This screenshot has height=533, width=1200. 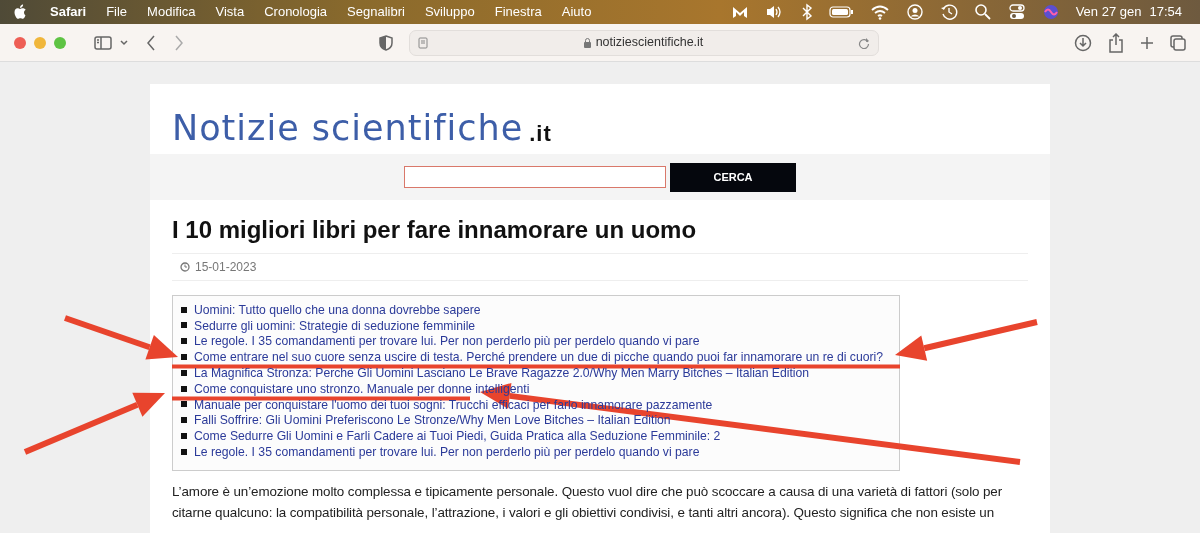 I want to click on book-link: Sedurre gli uomini: Strategie di seduzione femminile, so click(x=335, y=326).